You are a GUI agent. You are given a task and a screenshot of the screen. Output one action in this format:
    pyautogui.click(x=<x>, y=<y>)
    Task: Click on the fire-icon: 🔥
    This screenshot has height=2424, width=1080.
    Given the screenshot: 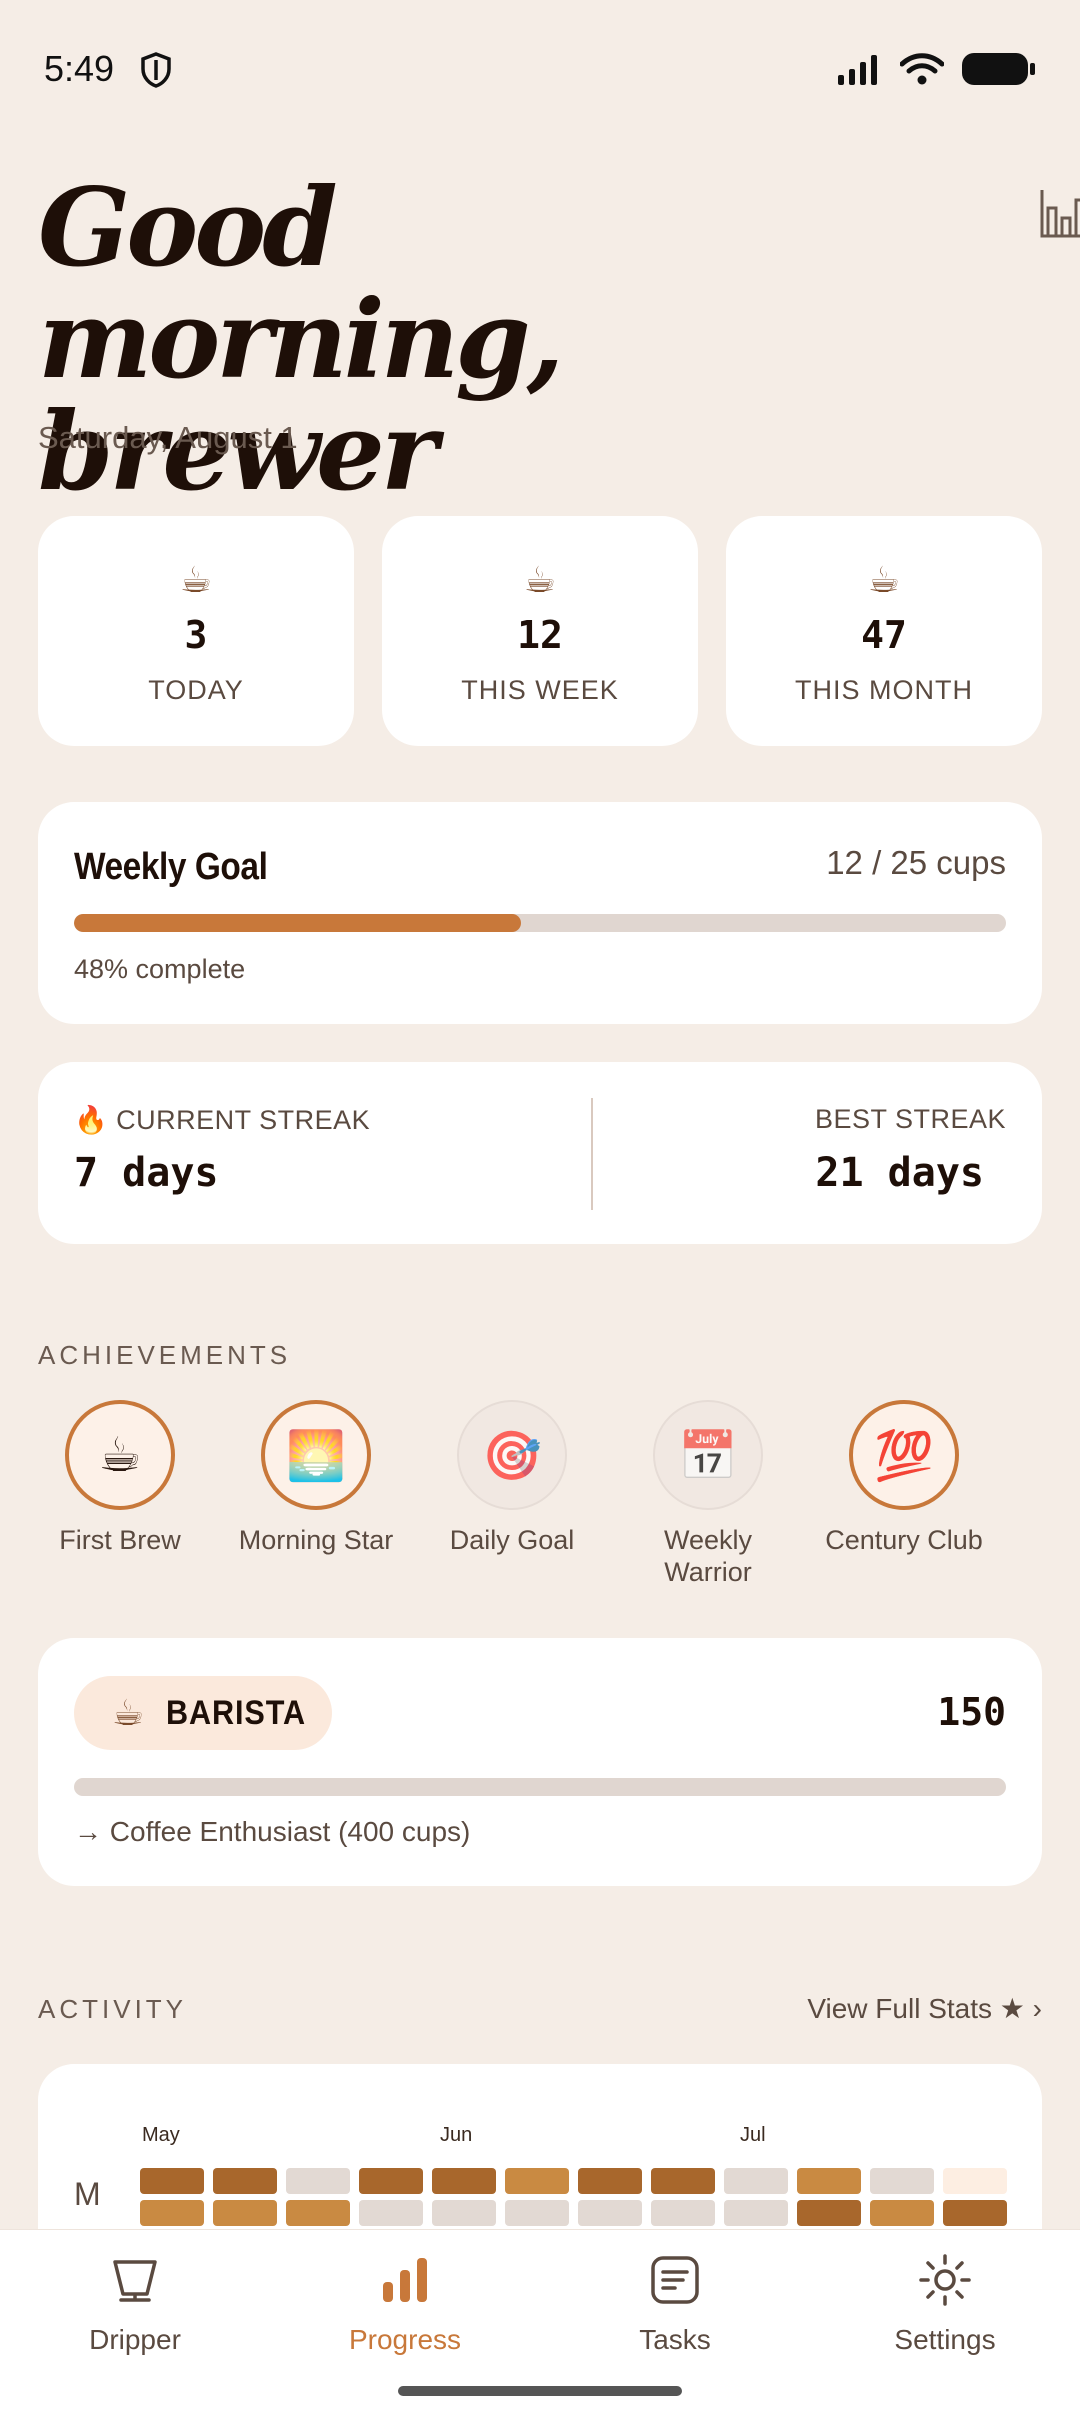 What is the action you would take?
    pyautogui.click(x=91, y=1120)
    